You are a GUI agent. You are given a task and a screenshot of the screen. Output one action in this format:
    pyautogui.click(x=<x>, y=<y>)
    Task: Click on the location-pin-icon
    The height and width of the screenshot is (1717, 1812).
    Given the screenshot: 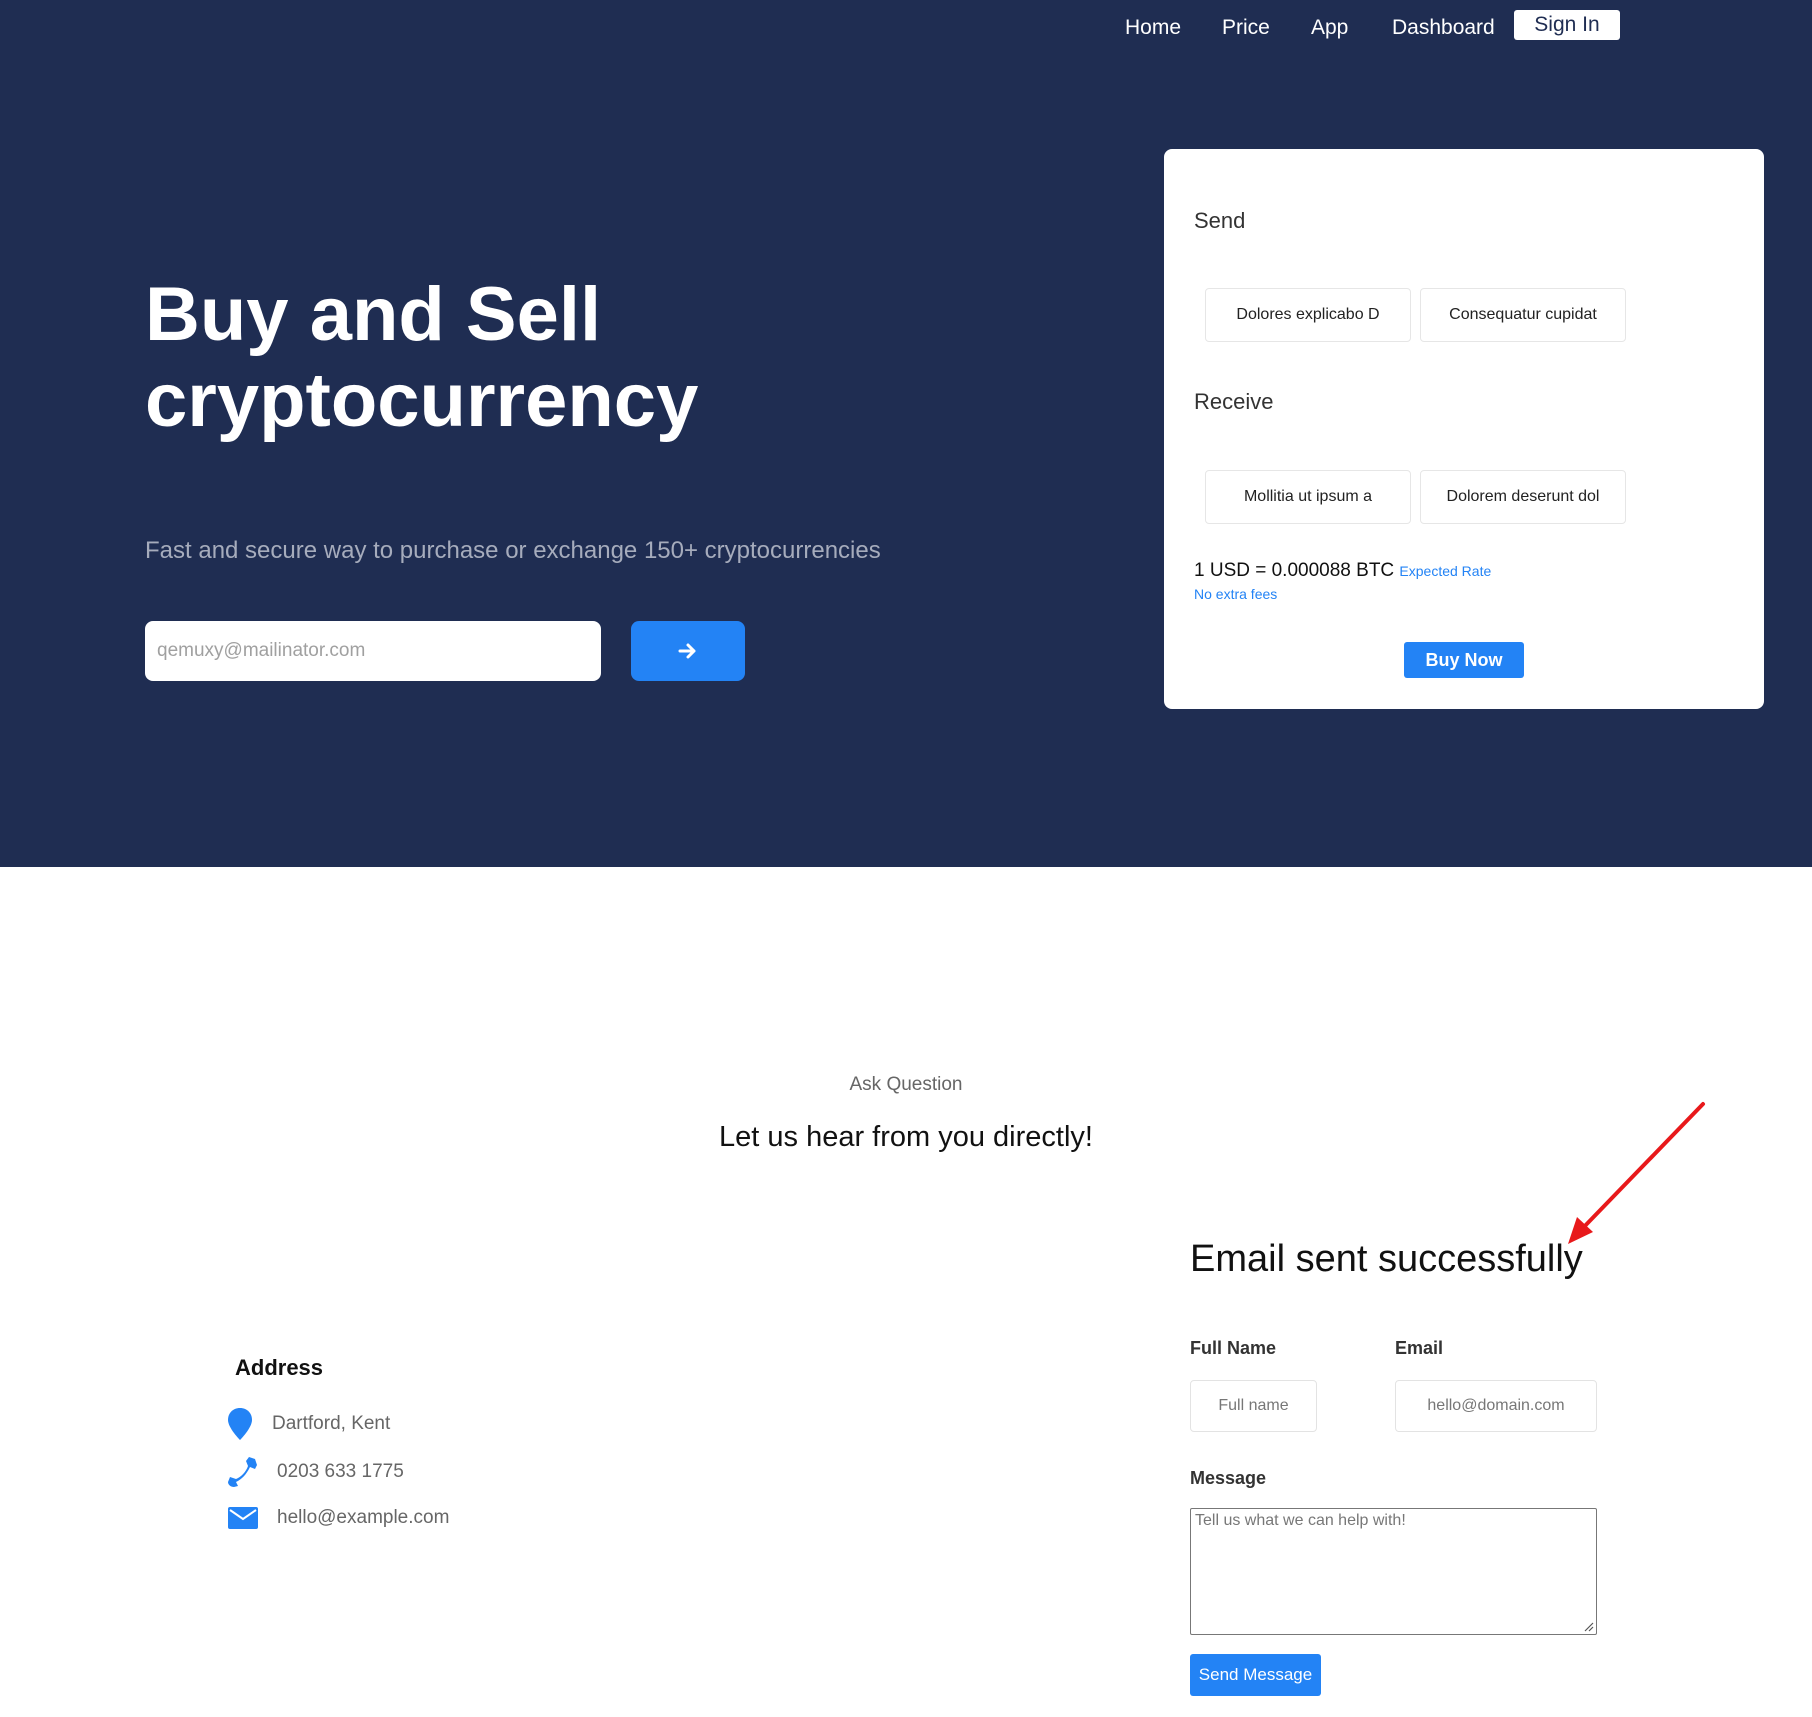 What is the action you would take?
    pyautogui.click(x=240, y=1424)
    